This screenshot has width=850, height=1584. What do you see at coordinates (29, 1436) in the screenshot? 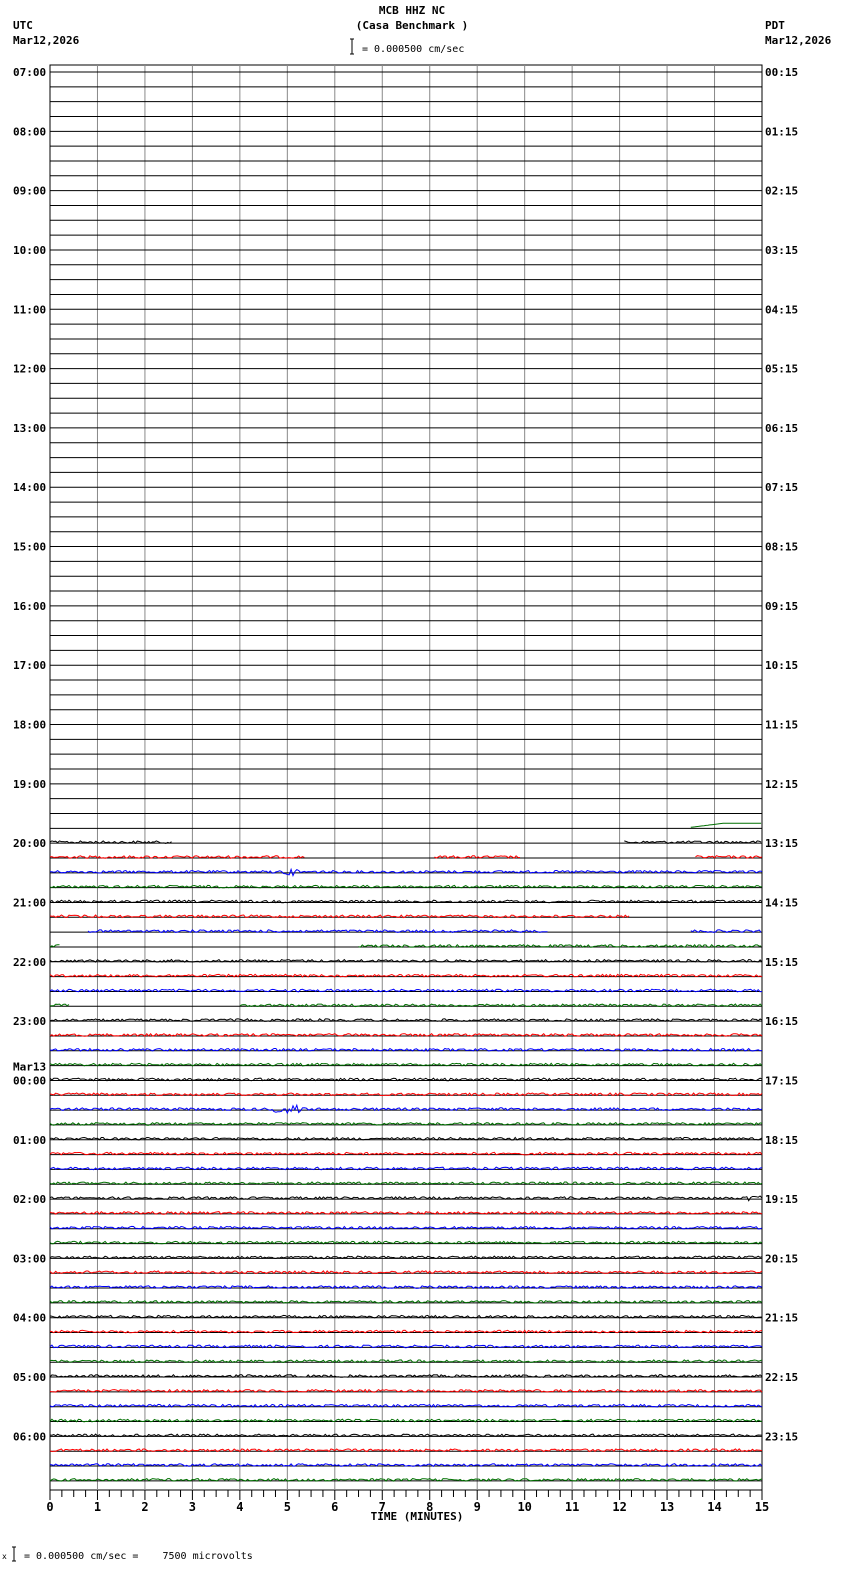
I see `utc-hour-label: 06:00` at bounding box center [29, 1436].